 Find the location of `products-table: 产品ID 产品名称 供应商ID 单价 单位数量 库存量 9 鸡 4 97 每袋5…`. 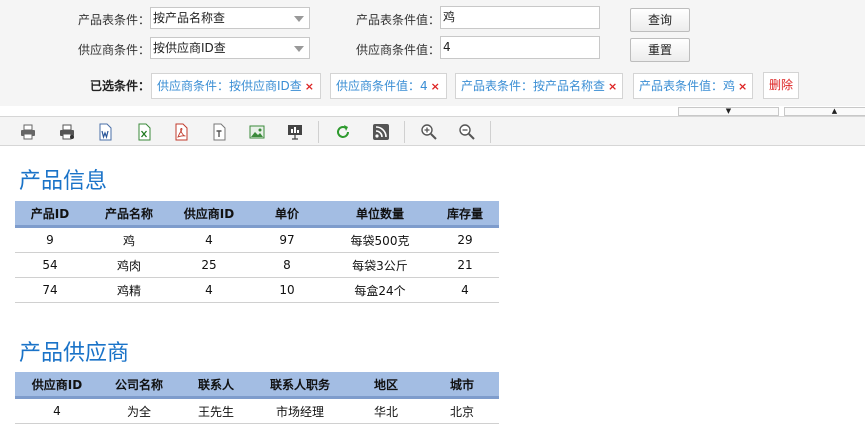

products-table: 产品ID 产品名称 供应商ID 单价 单位数量 库存量 9 鸡 4 97 每袋5… is located at coordinates (257, 252).